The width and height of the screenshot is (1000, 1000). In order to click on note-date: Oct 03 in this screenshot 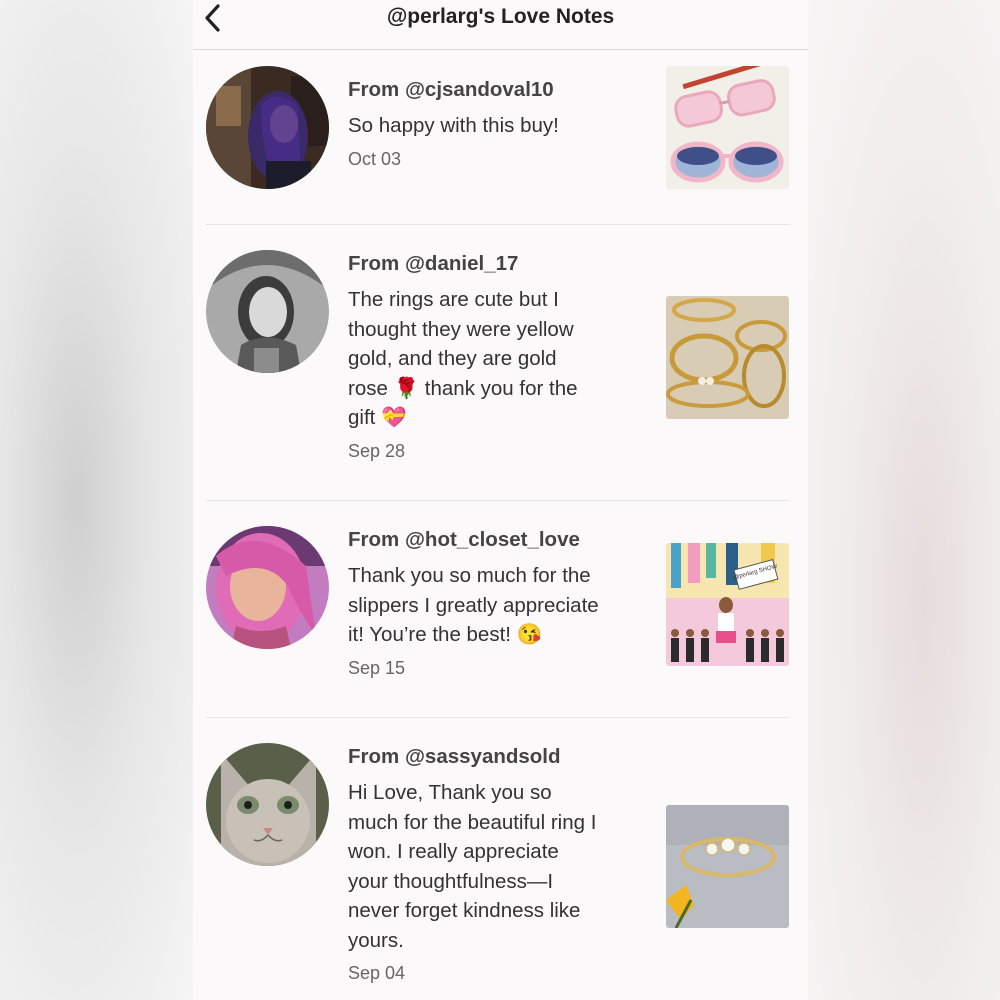, I will do `click(375, 158)`.